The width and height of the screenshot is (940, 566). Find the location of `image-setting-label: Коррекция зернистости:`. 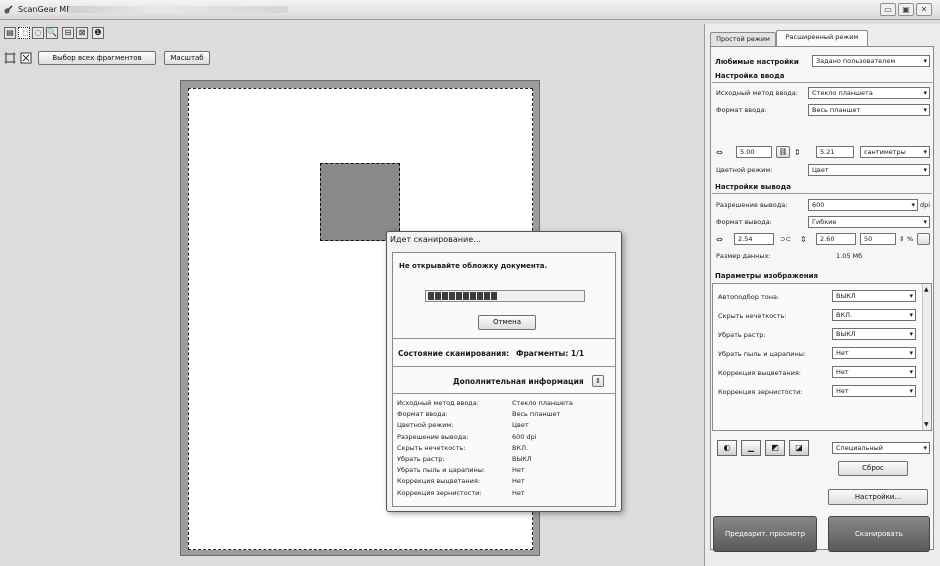

image-setting-label: Коррекция зернистости: is located at coordinates (760, 392).